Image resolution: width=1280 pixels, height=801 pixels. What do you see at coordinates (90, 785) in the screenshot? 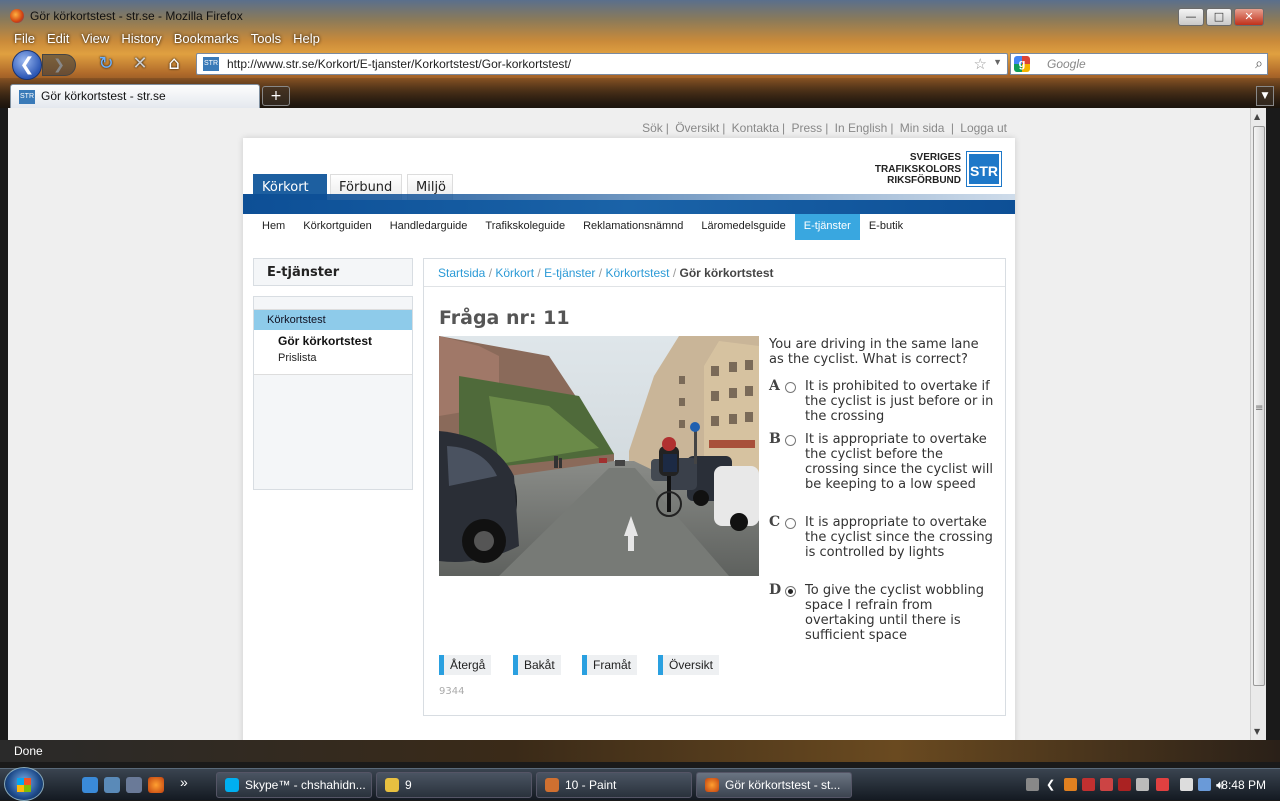
I see `ie-icon` at bounding box center [90, 785].